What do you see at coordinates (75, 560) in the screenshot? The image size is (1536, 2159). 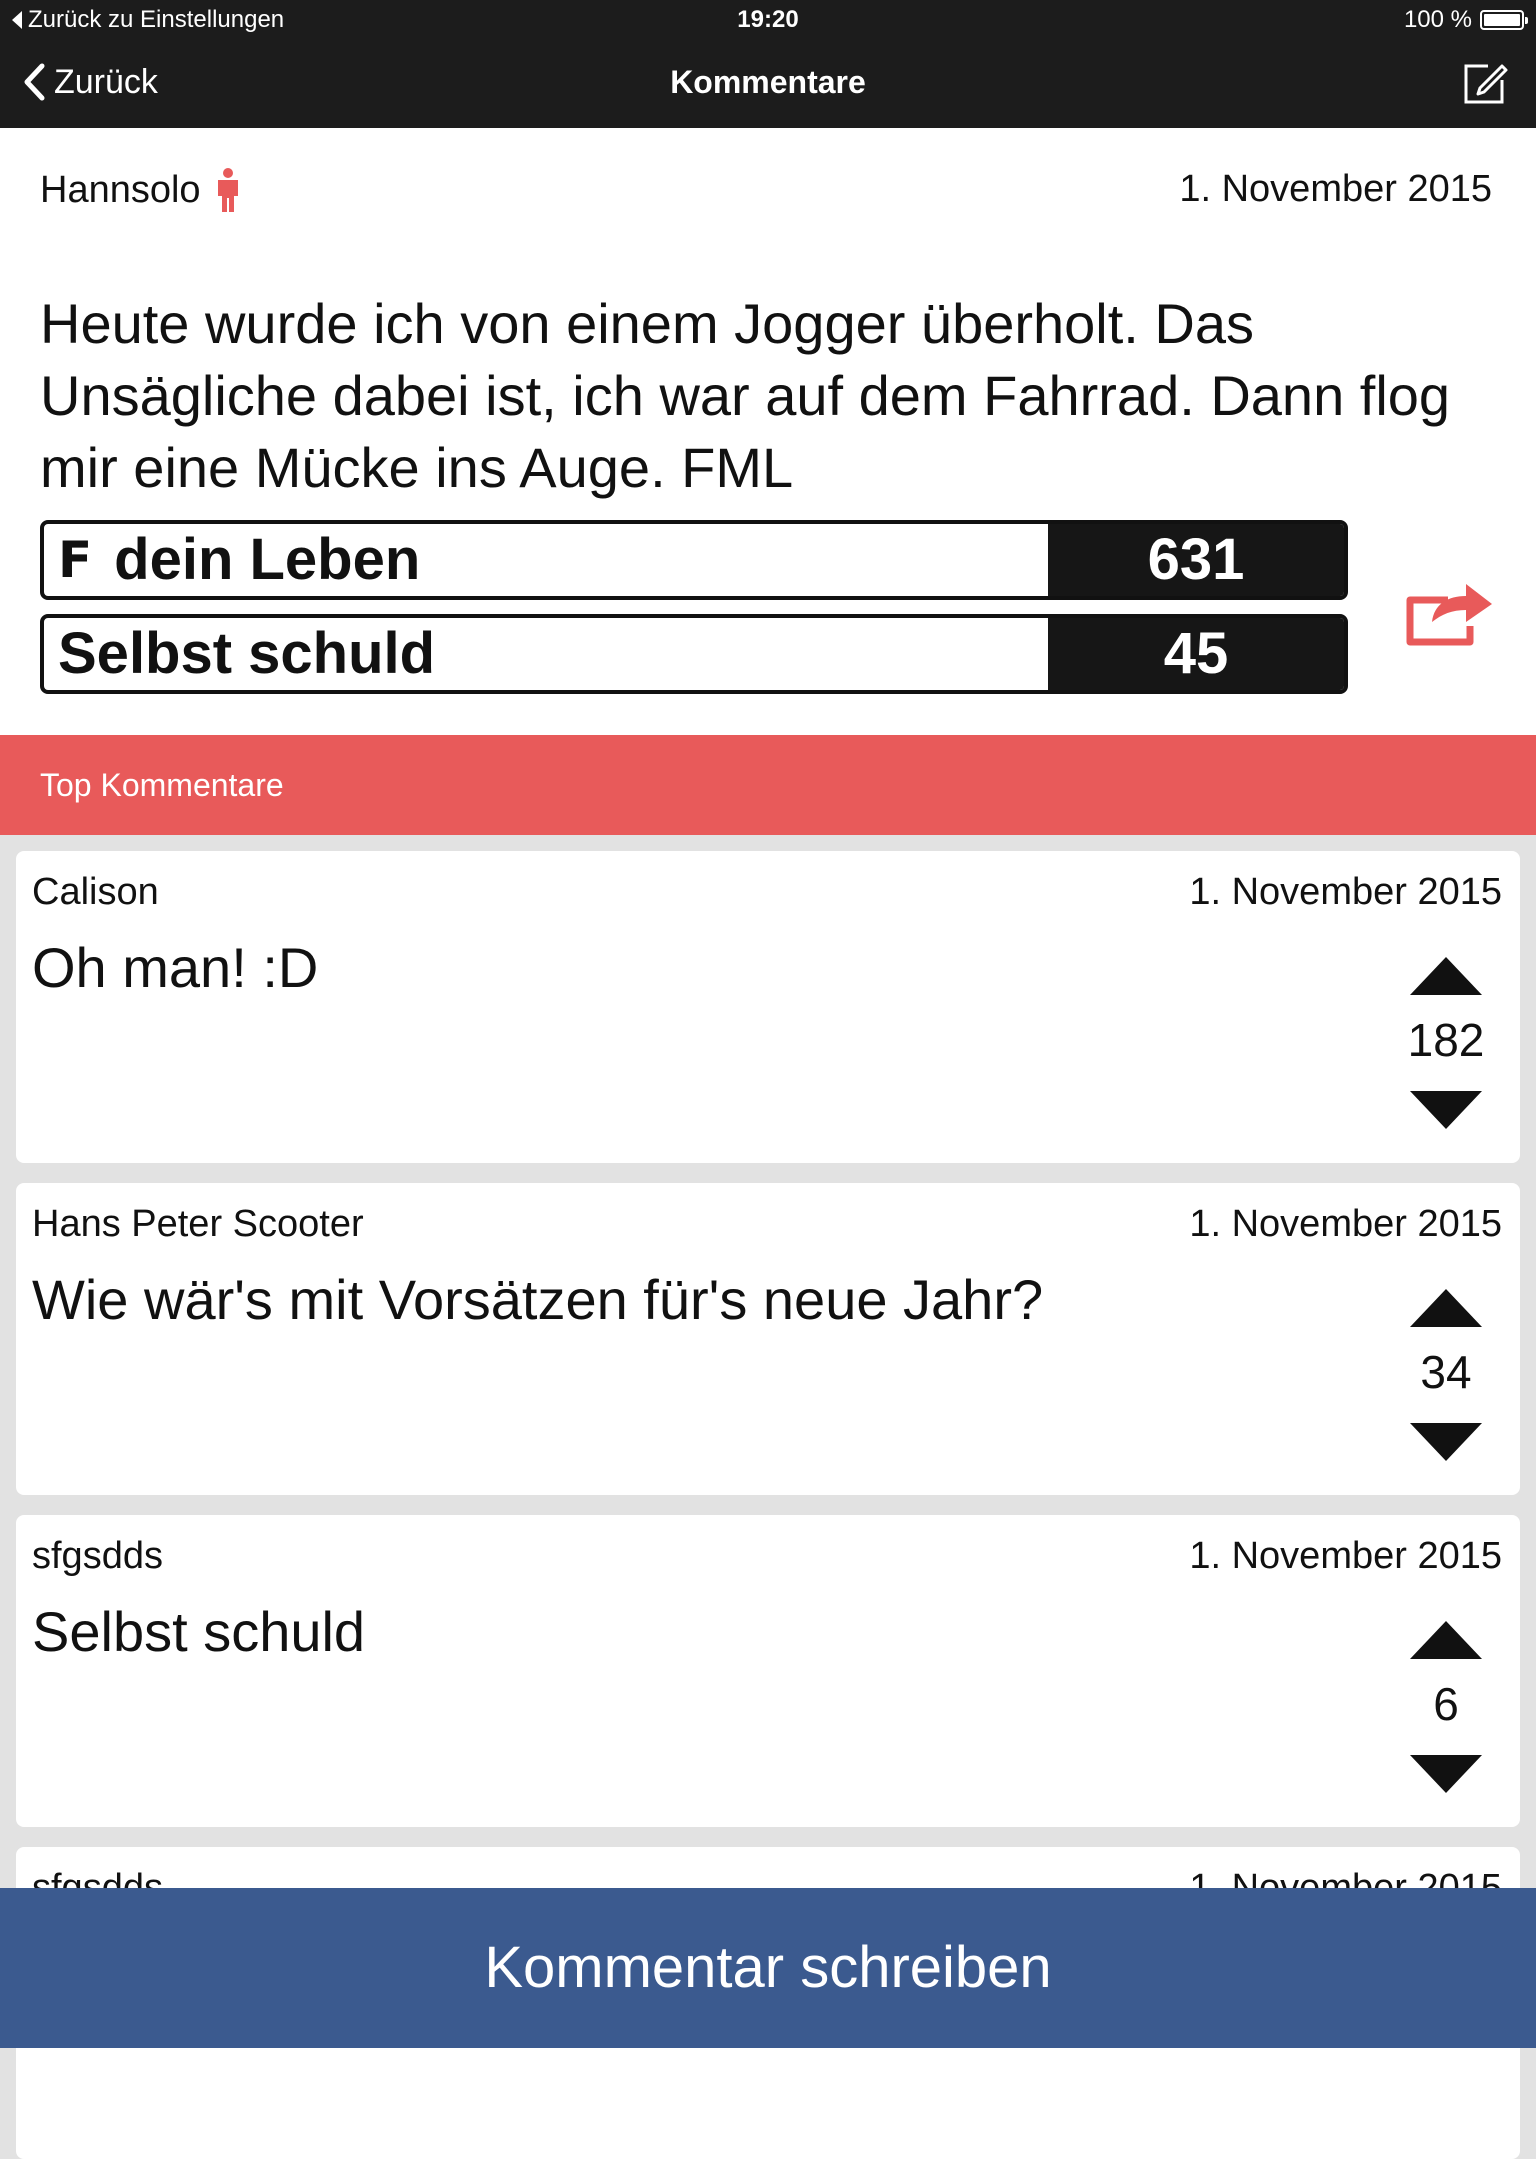 I see `f-letter-logo: F` at bounding box center [75, 560].